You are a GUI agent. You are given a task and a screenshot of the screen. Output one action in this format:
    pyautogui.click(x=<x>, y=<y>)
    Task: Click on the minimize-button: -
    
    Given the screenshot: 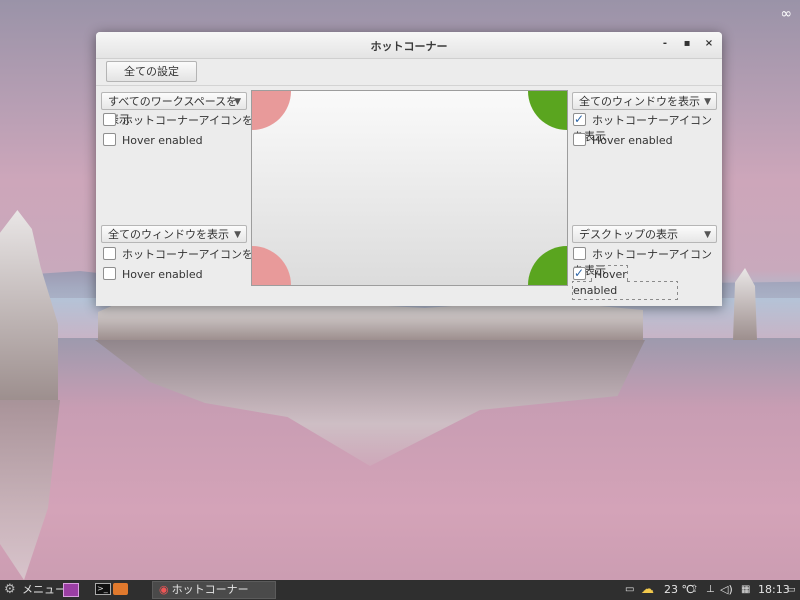 What is the action you would take?
    pyautogui.click(x=665, y=44)
    